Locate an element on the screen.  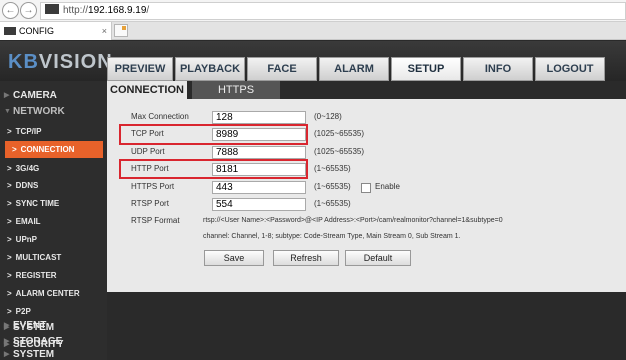
tab-logout: LOGOUT is located at coordinates (570, 69).